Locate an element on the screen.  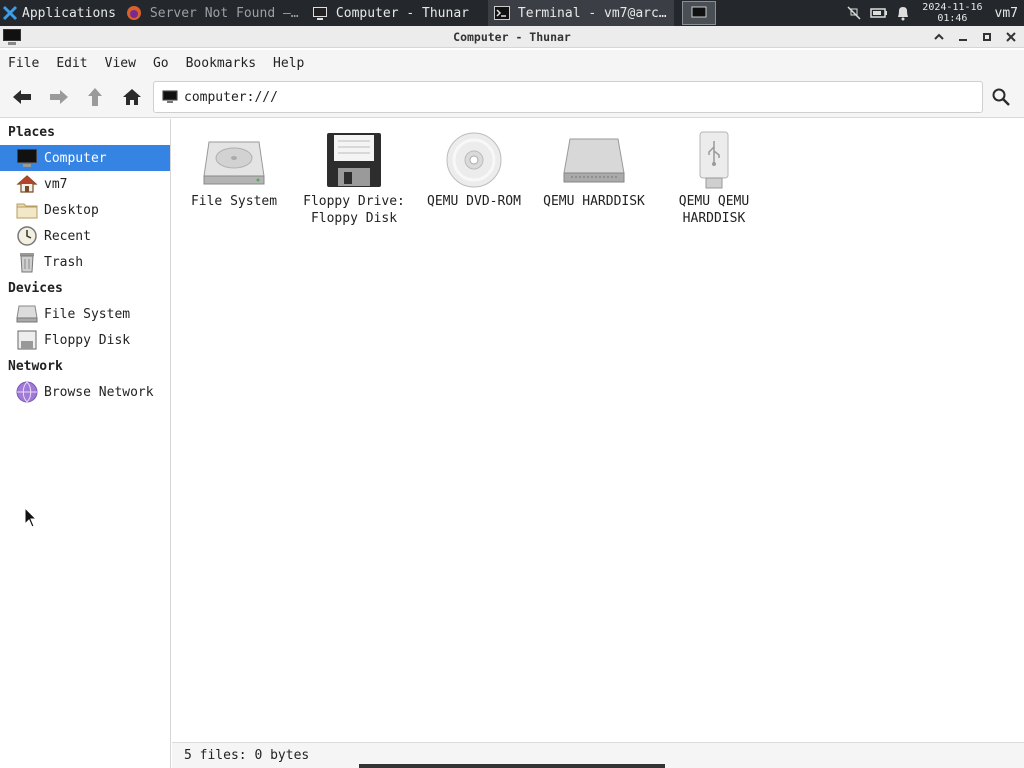
close-icon is located at coordinates (1011, 37).